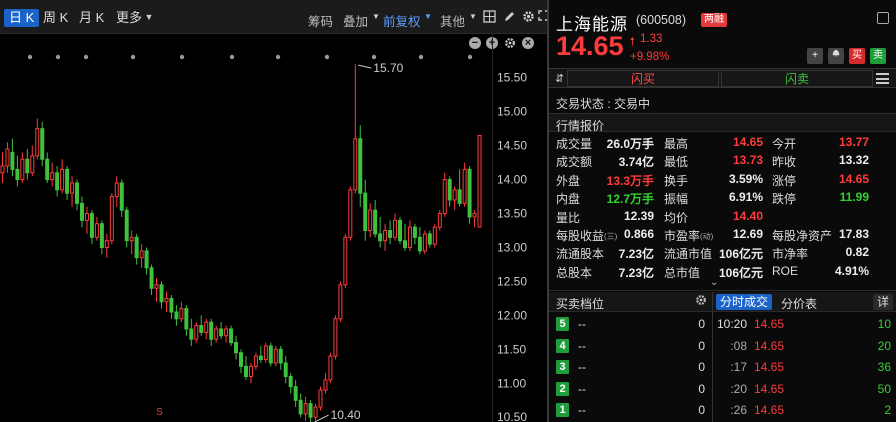 This screenshot has height=422, width=896. What do you see at coordinates (489, 17) in the screenshot?
I see `grid-view-icon` at bounding box center [489, 17].